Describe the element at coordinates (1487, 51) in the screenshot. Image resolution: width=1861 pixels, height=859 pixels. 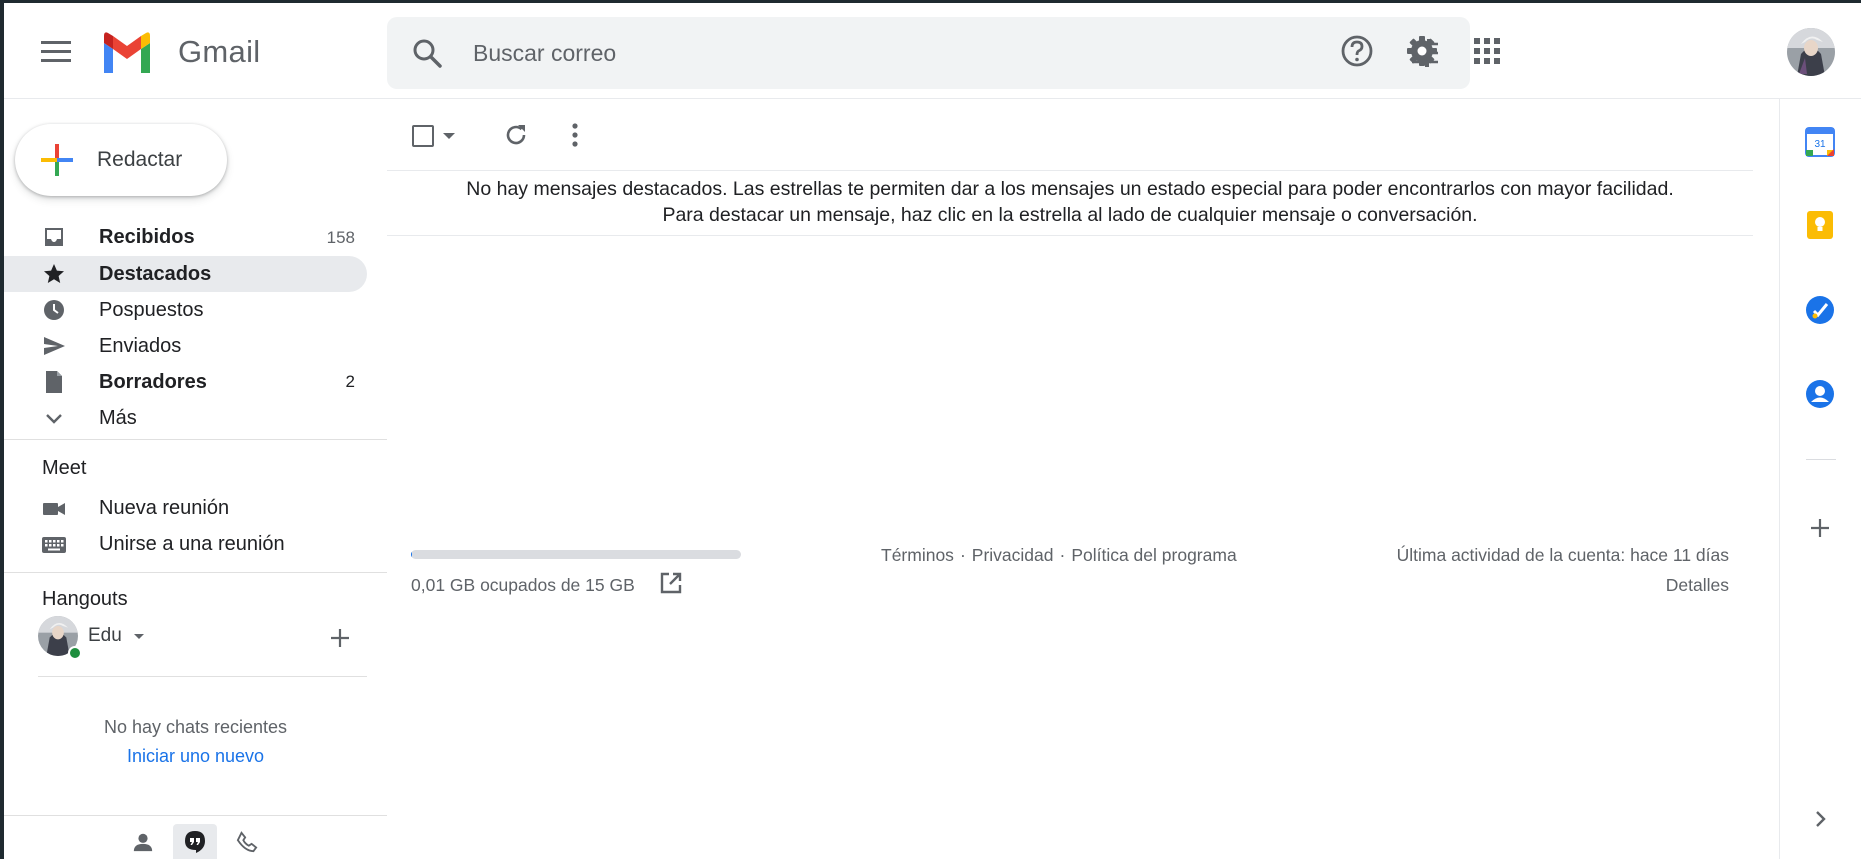
I see `google-apps-icon` at that location.